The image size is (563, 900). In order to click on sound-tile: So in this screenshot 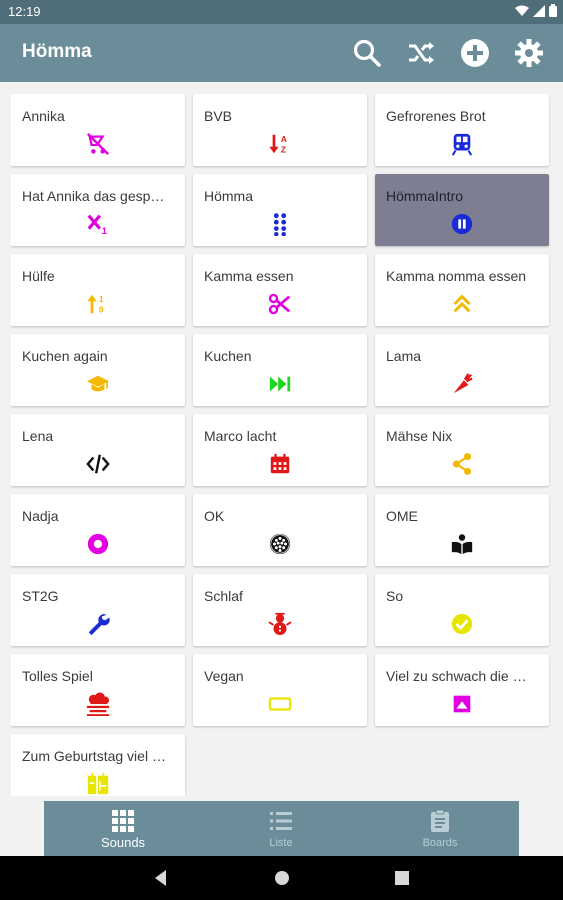, I will do `click(462, 610)`.